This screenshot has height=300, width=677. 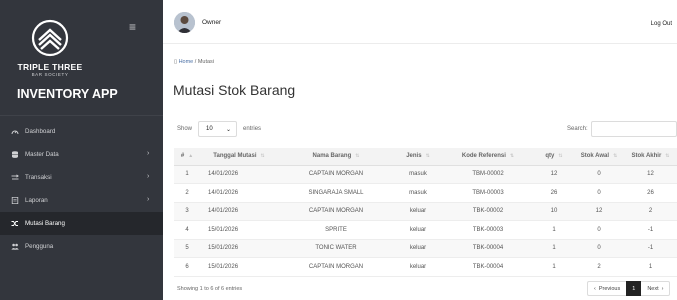 I want to click on breadcrumb-home: Home, so click(x=186, y=62).